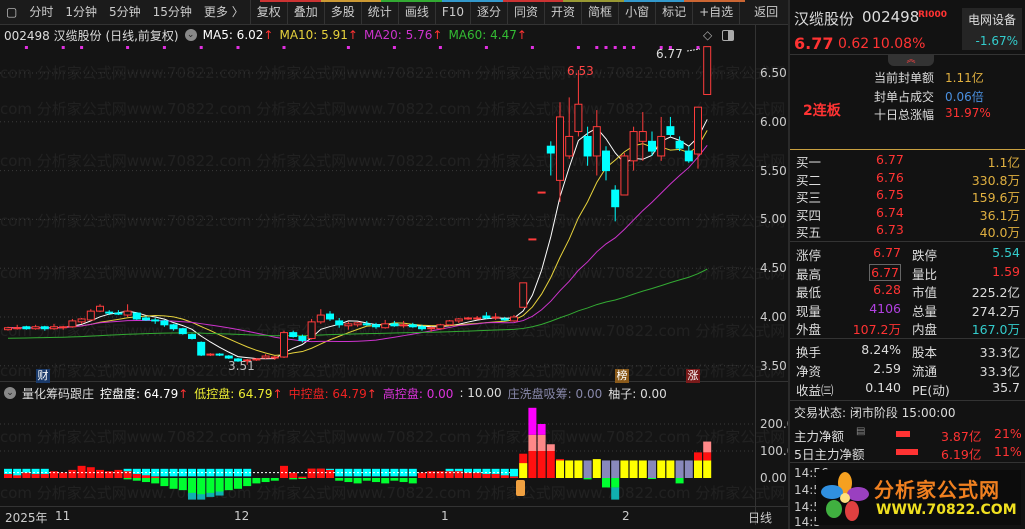  What do you see at coordinates (580, 71) in the screenshot?
I see `high-label: 6.53` at bounding box center [580, 71].